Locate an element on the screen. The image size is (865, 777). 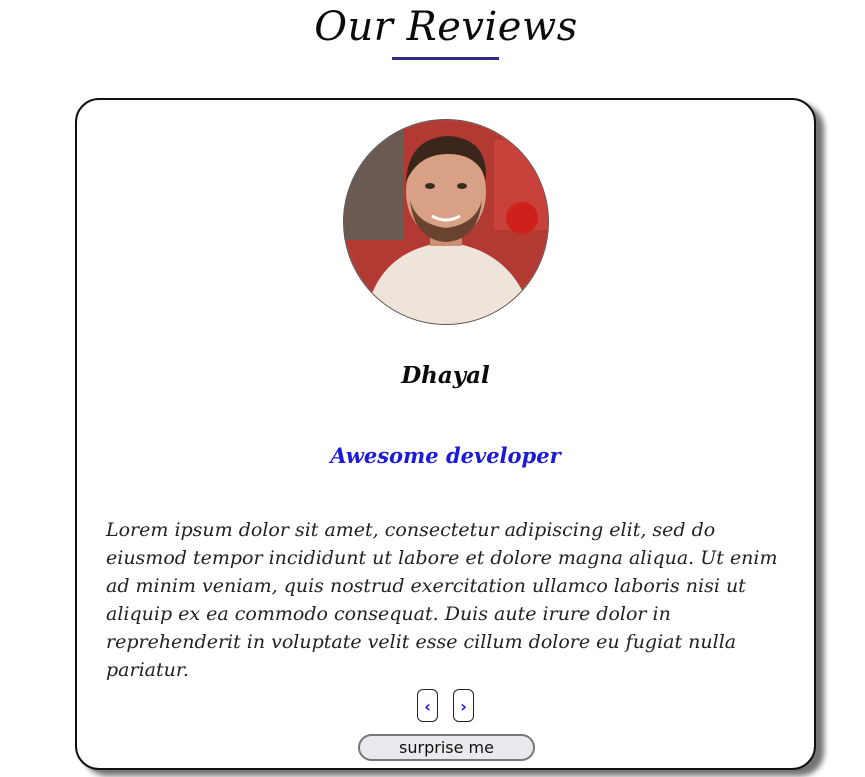
prev-review-button: ‹ is located at coordinates (427, 705).